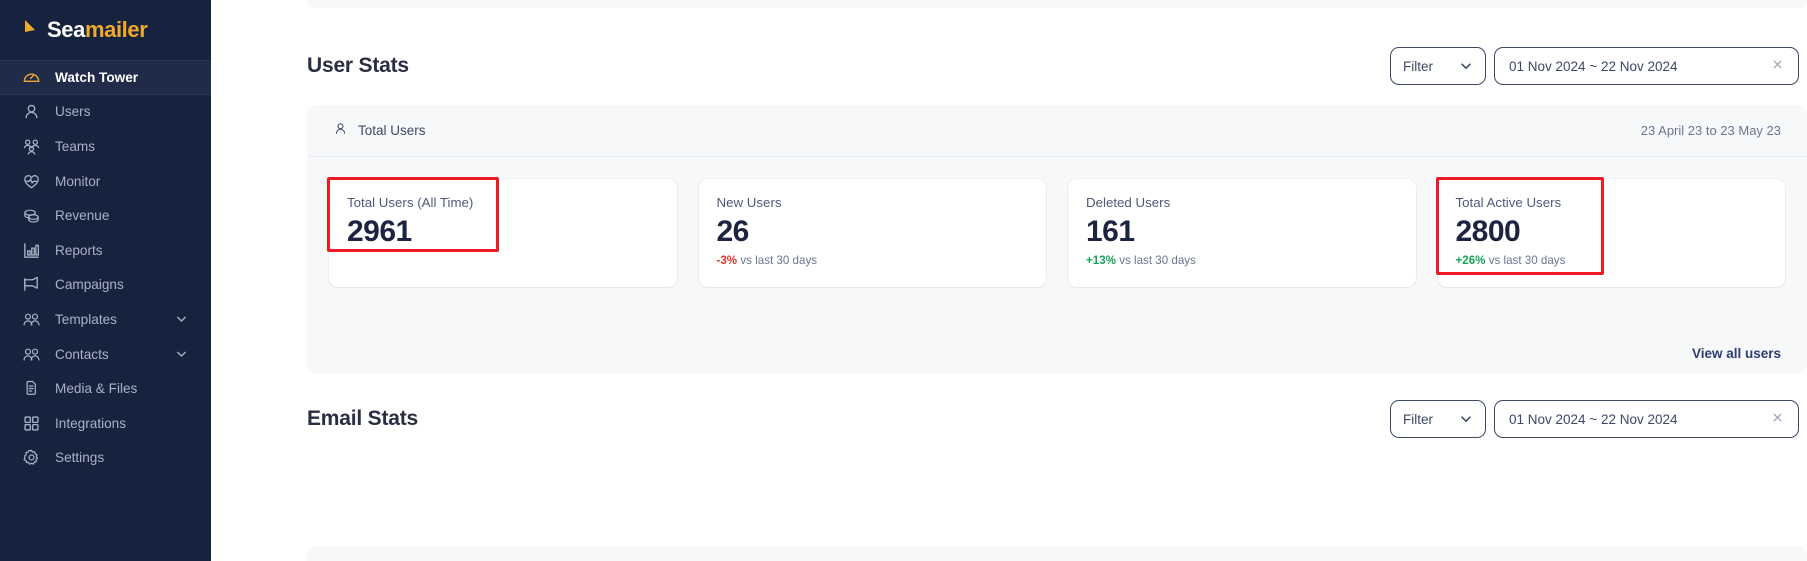 The height and width of the screenshot is (561, 1807). Describe the element at coordinates (73, 112) in the screenshot. I see `sidebar-item-label: Users` at that location.